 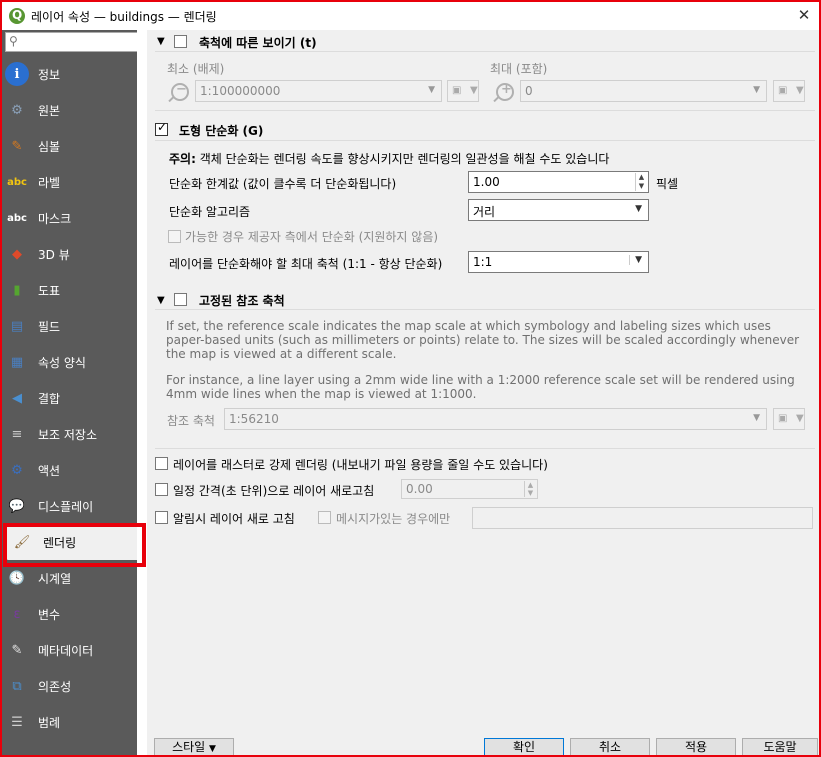 I want to click on sidebar-item-labels: abc 라벨, so click(x=69, y=182).